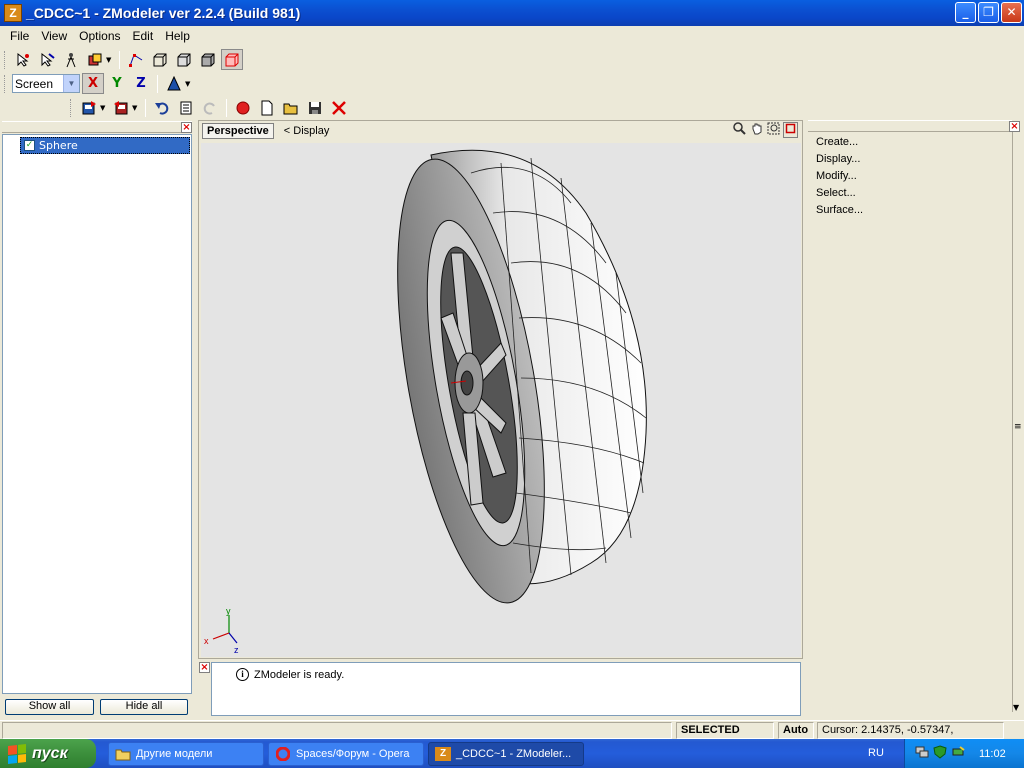  What do you see at coordinates (206, 641) in the screenshot?
I see `axis-x-label: x` at bounding box center [206, 641].